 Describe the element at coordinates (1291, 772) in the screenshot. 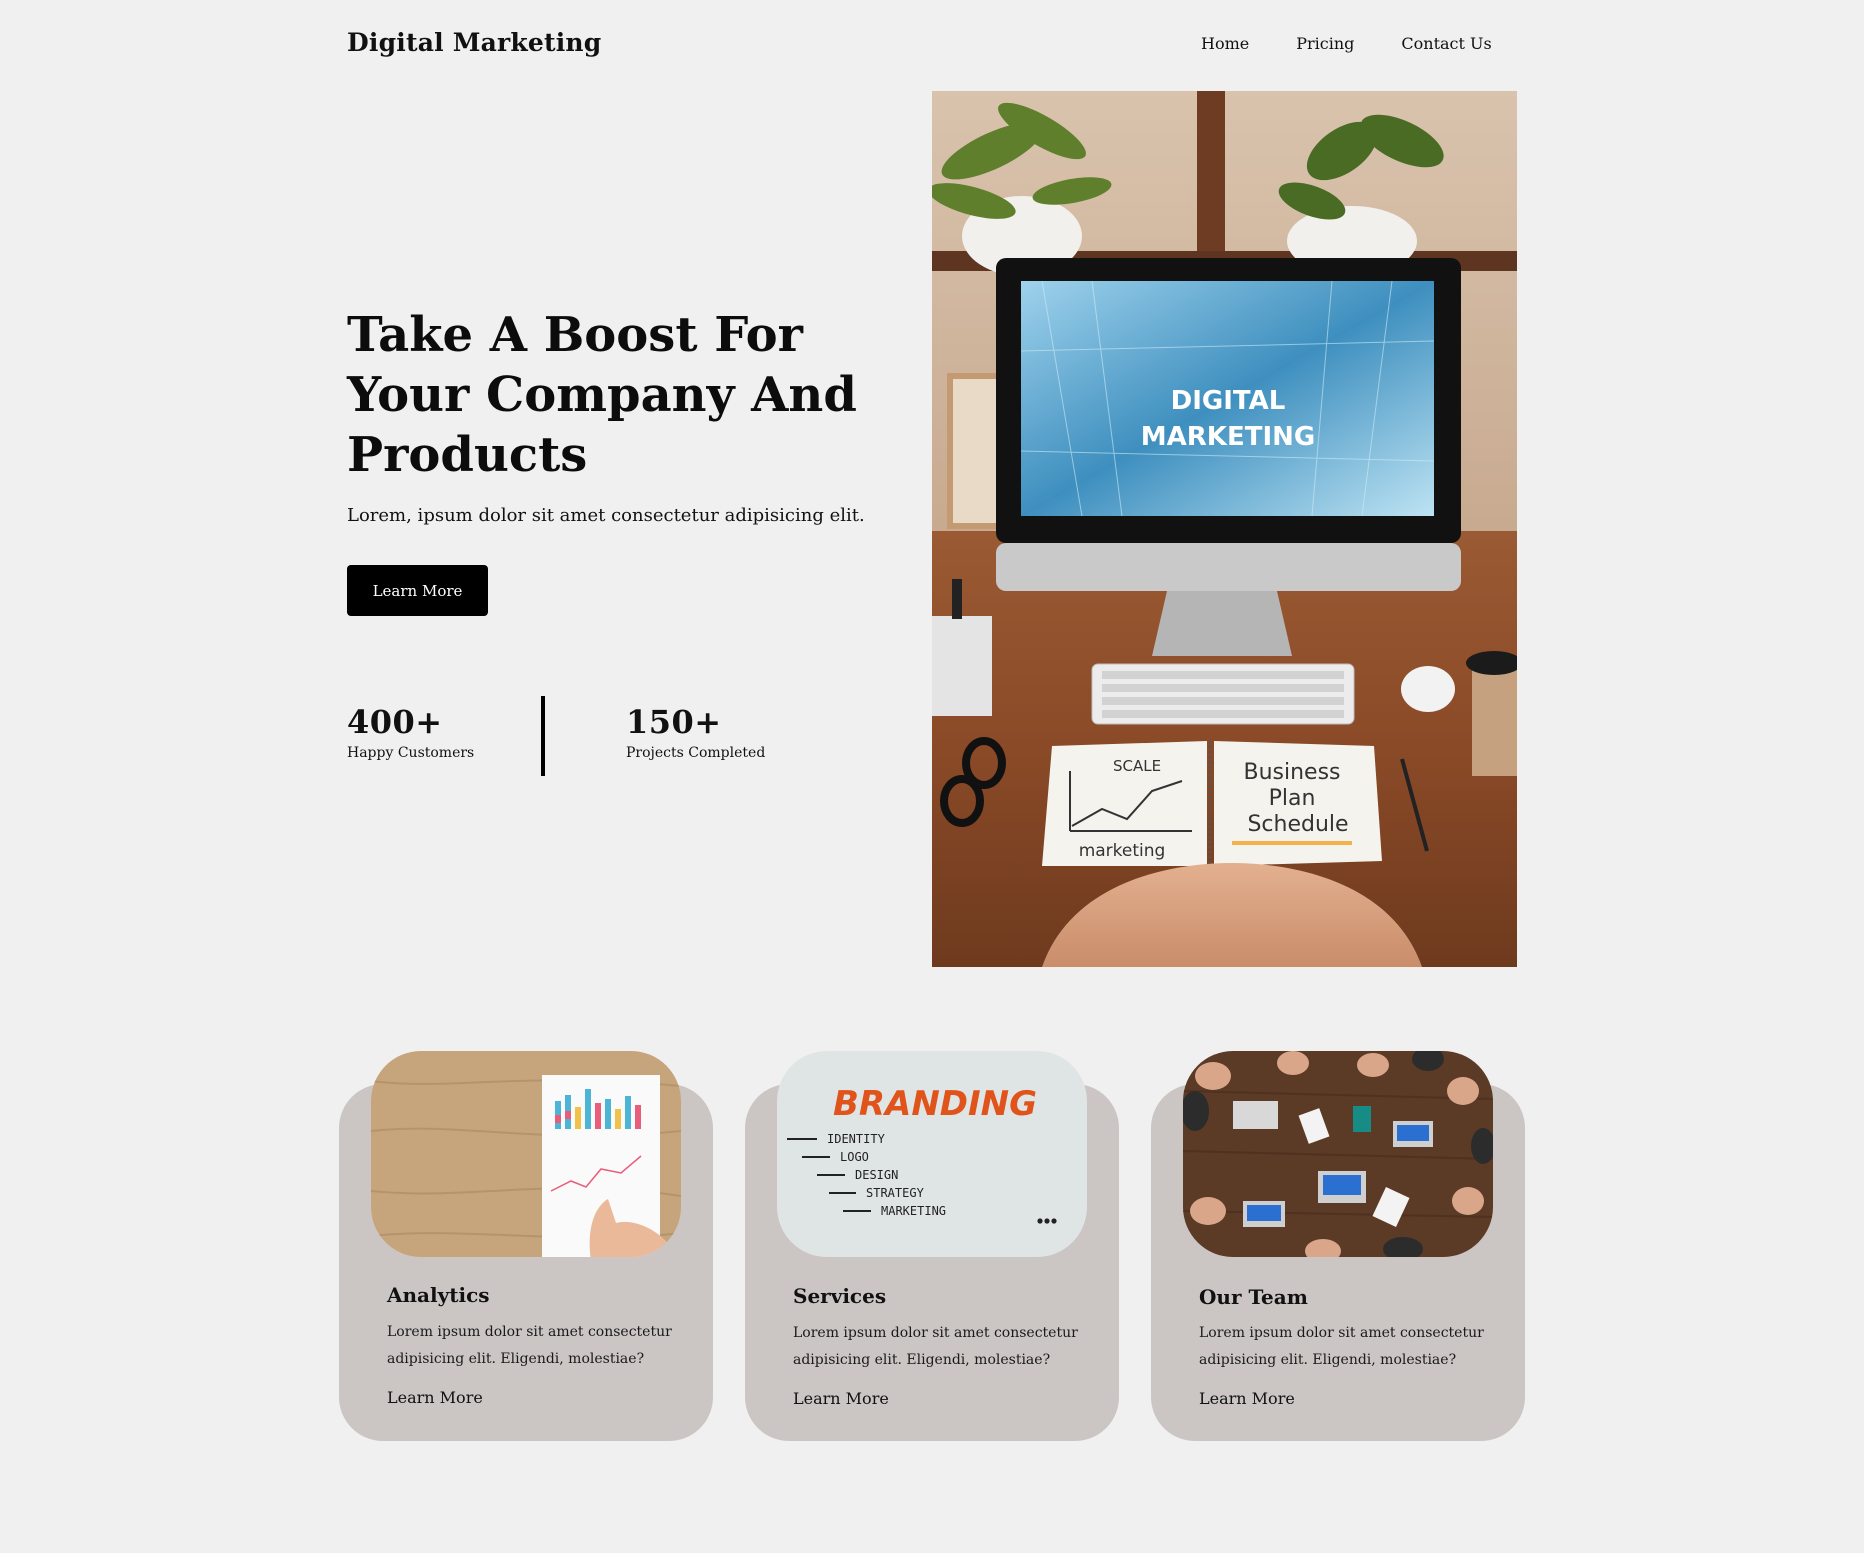

I see `notebook-business-text: Business` at that location.